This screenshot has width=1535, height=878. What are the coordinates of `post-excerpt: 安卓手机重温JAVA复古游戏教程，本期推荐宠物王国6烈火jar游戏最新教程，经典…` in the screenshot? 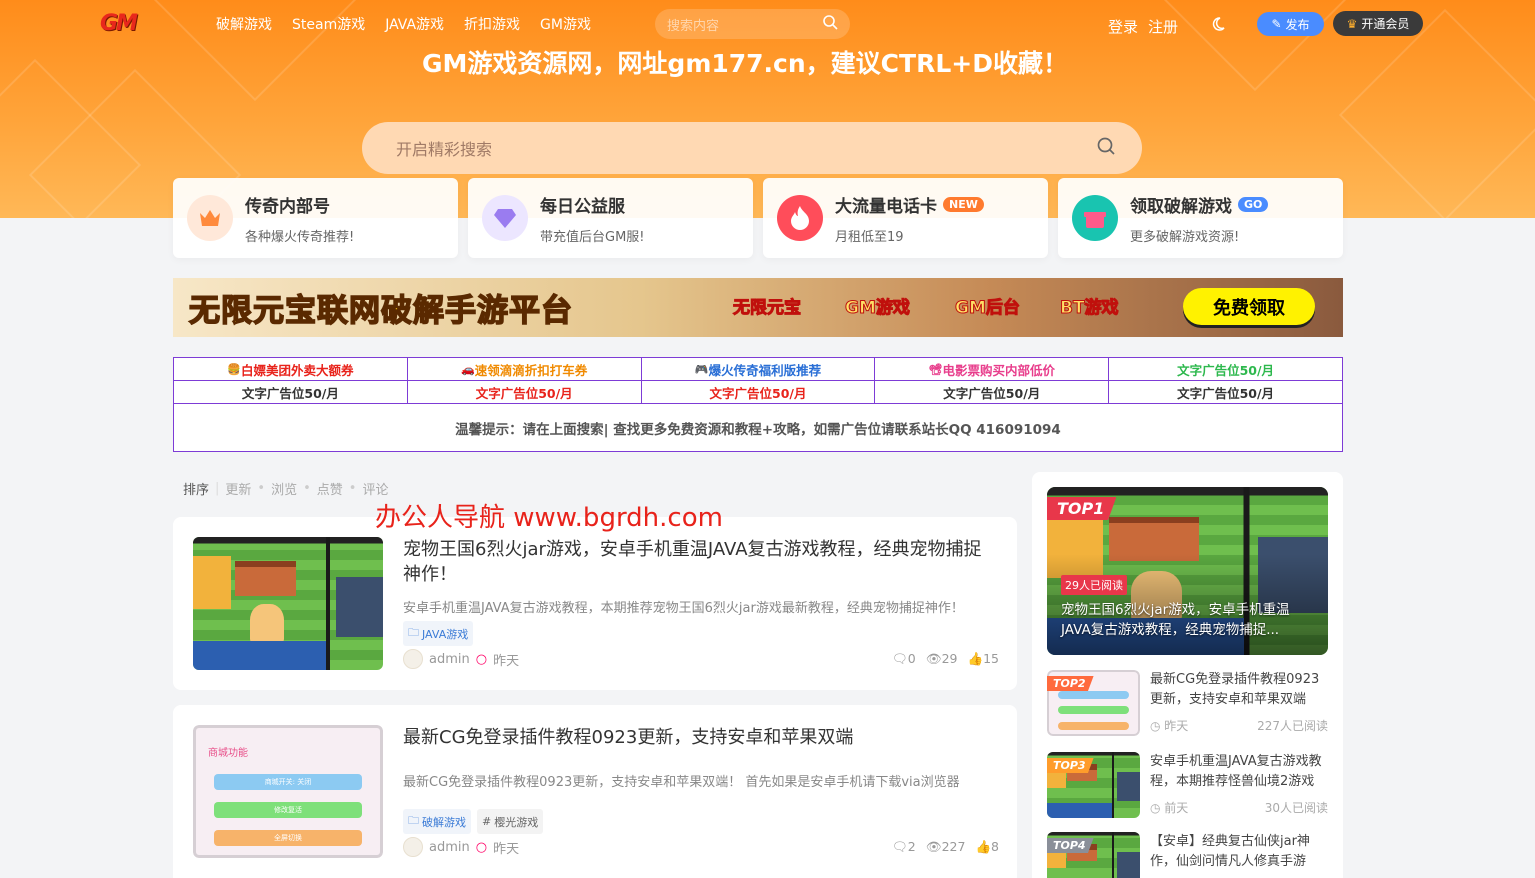 It's located at (683, 608).